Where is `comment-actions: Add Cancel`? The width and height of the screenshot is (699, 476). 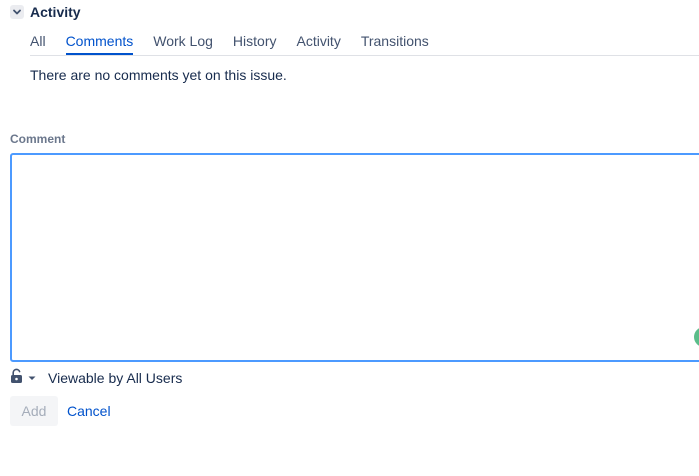
comment-actions: Add Cancel is located at coordinates (60, 411).